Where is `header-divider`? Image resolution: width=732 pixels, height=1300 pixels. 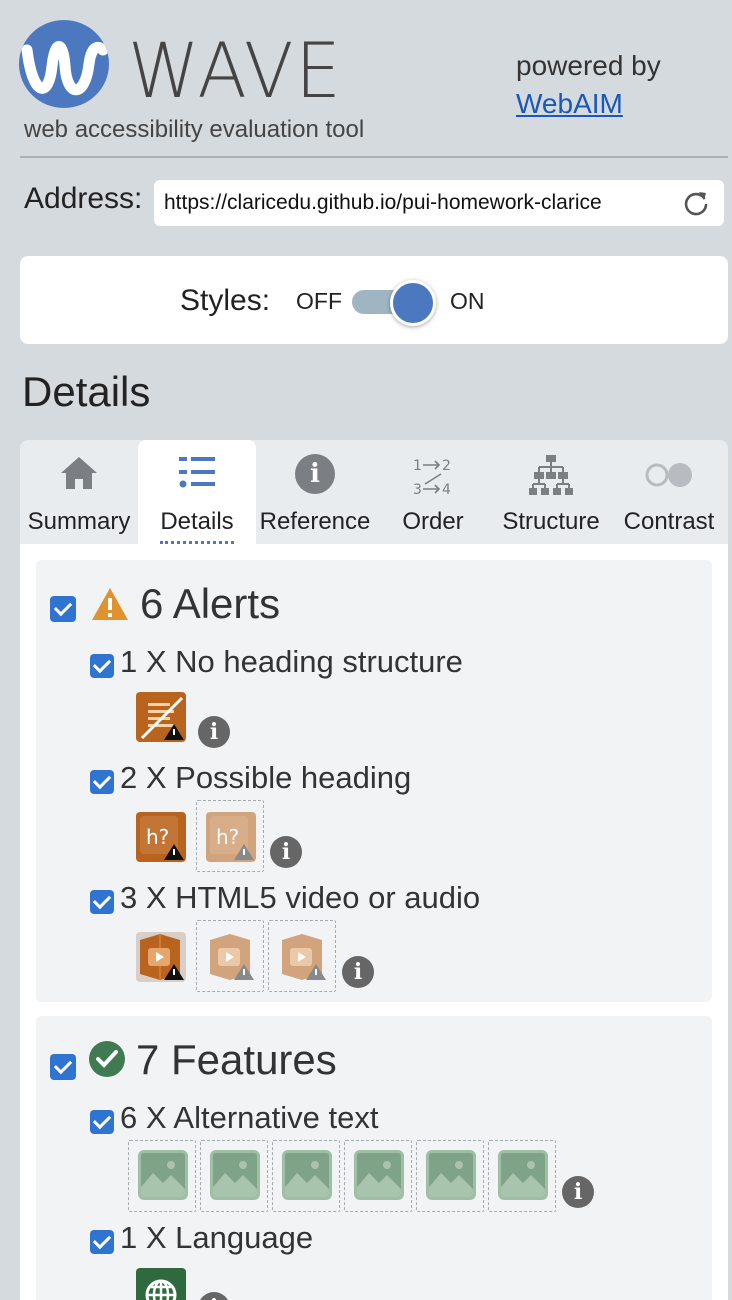 header-divider is located at coordinates (374, 157).